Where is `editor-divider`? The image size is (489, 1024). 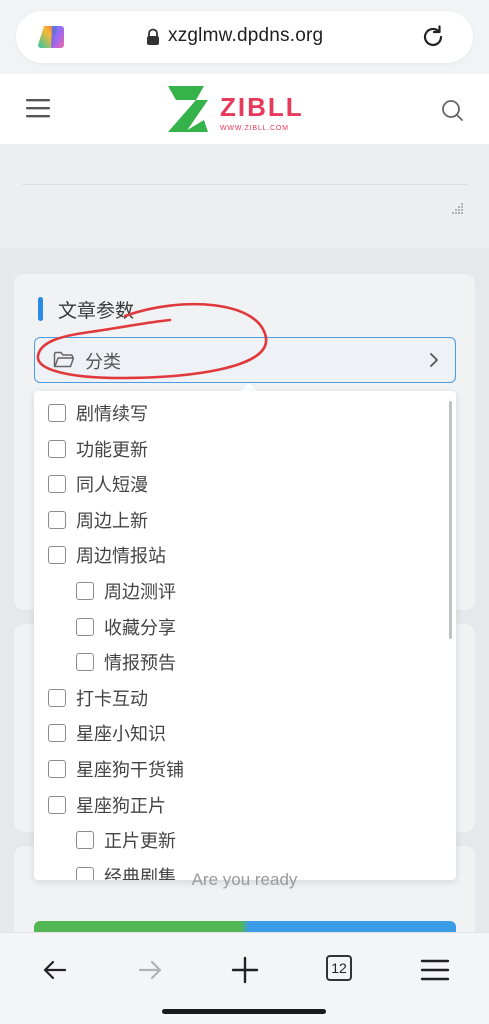
editor-divider is located at coordinates (245, 184).